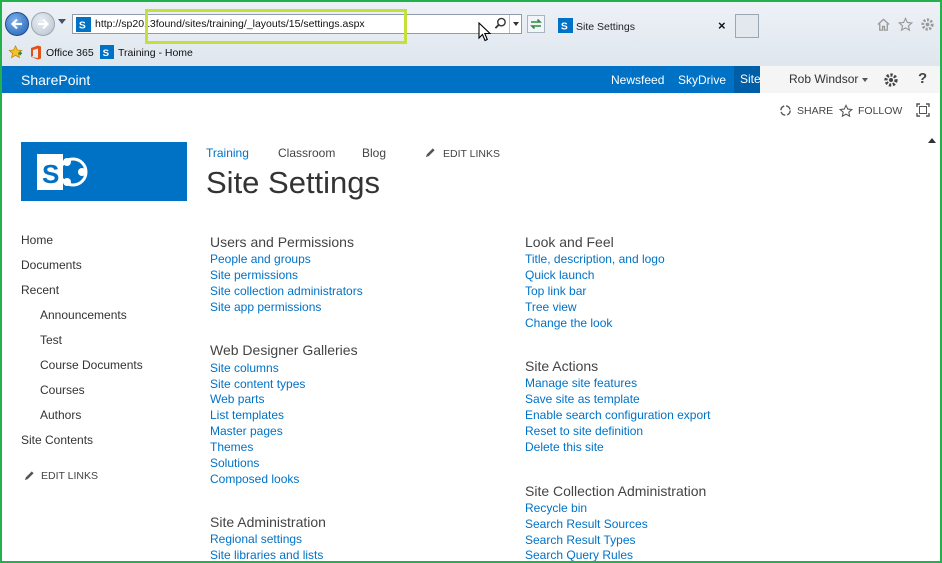 The width and height of the screenshot is (942, 563). What do you see at coordinates (516, 24) in the screenshot?
I see `address-dropdown-icon` at bounding box center [516, 24].